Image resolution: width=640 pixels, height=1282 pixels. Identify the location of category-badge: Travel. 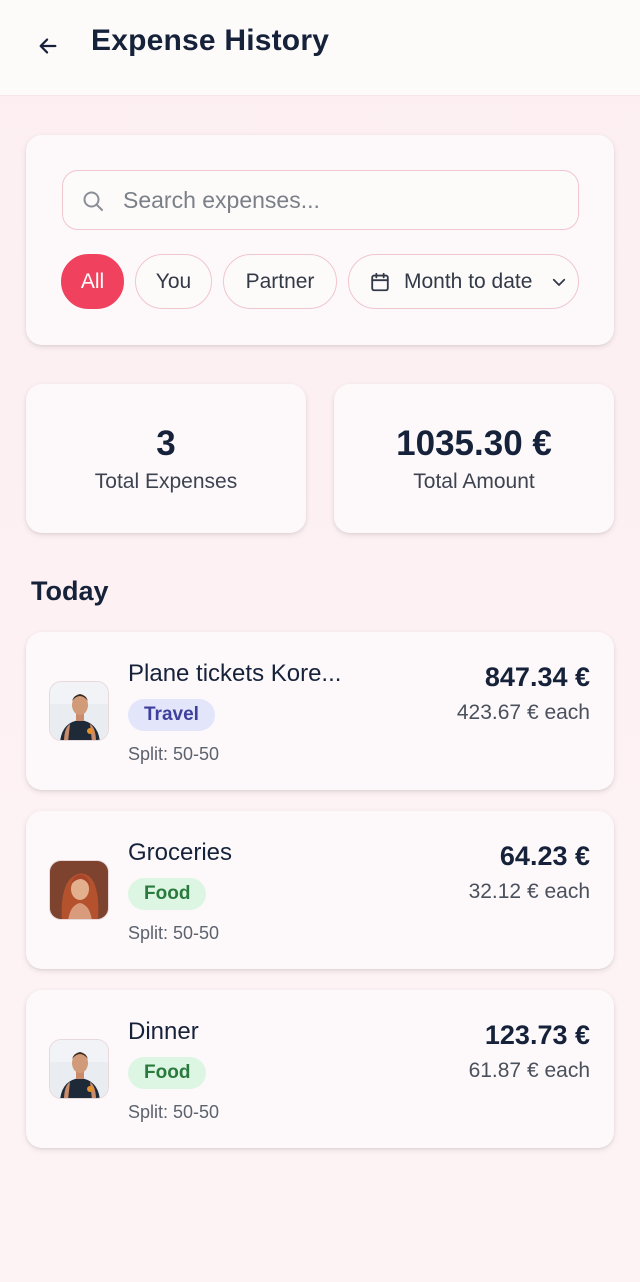
(171, 715).